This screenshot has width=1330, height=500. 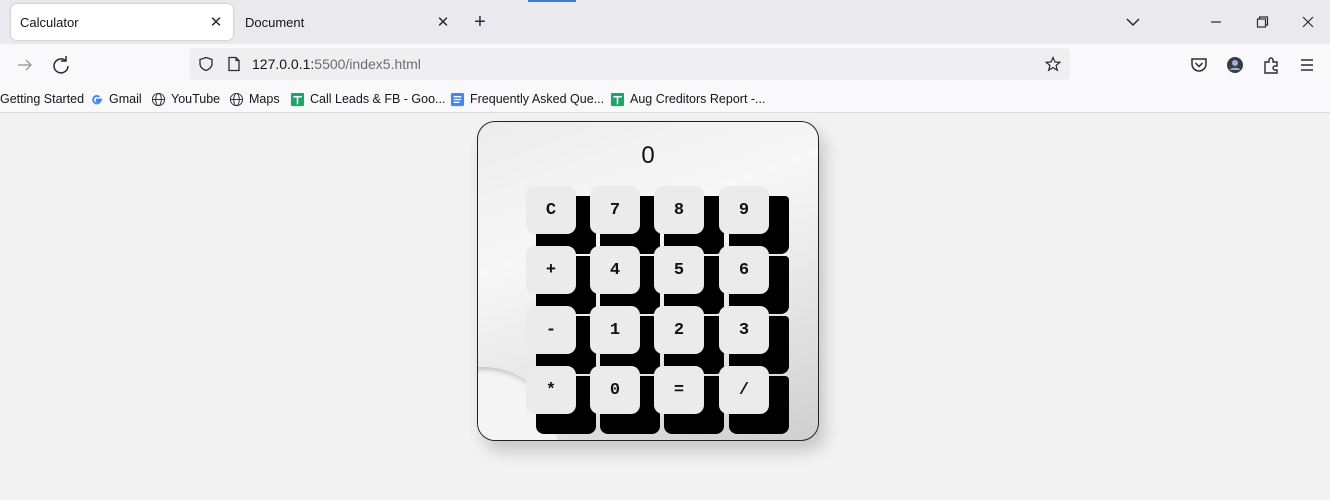 I want to click on tab-title: Calculator, so click(x=49, y=22).